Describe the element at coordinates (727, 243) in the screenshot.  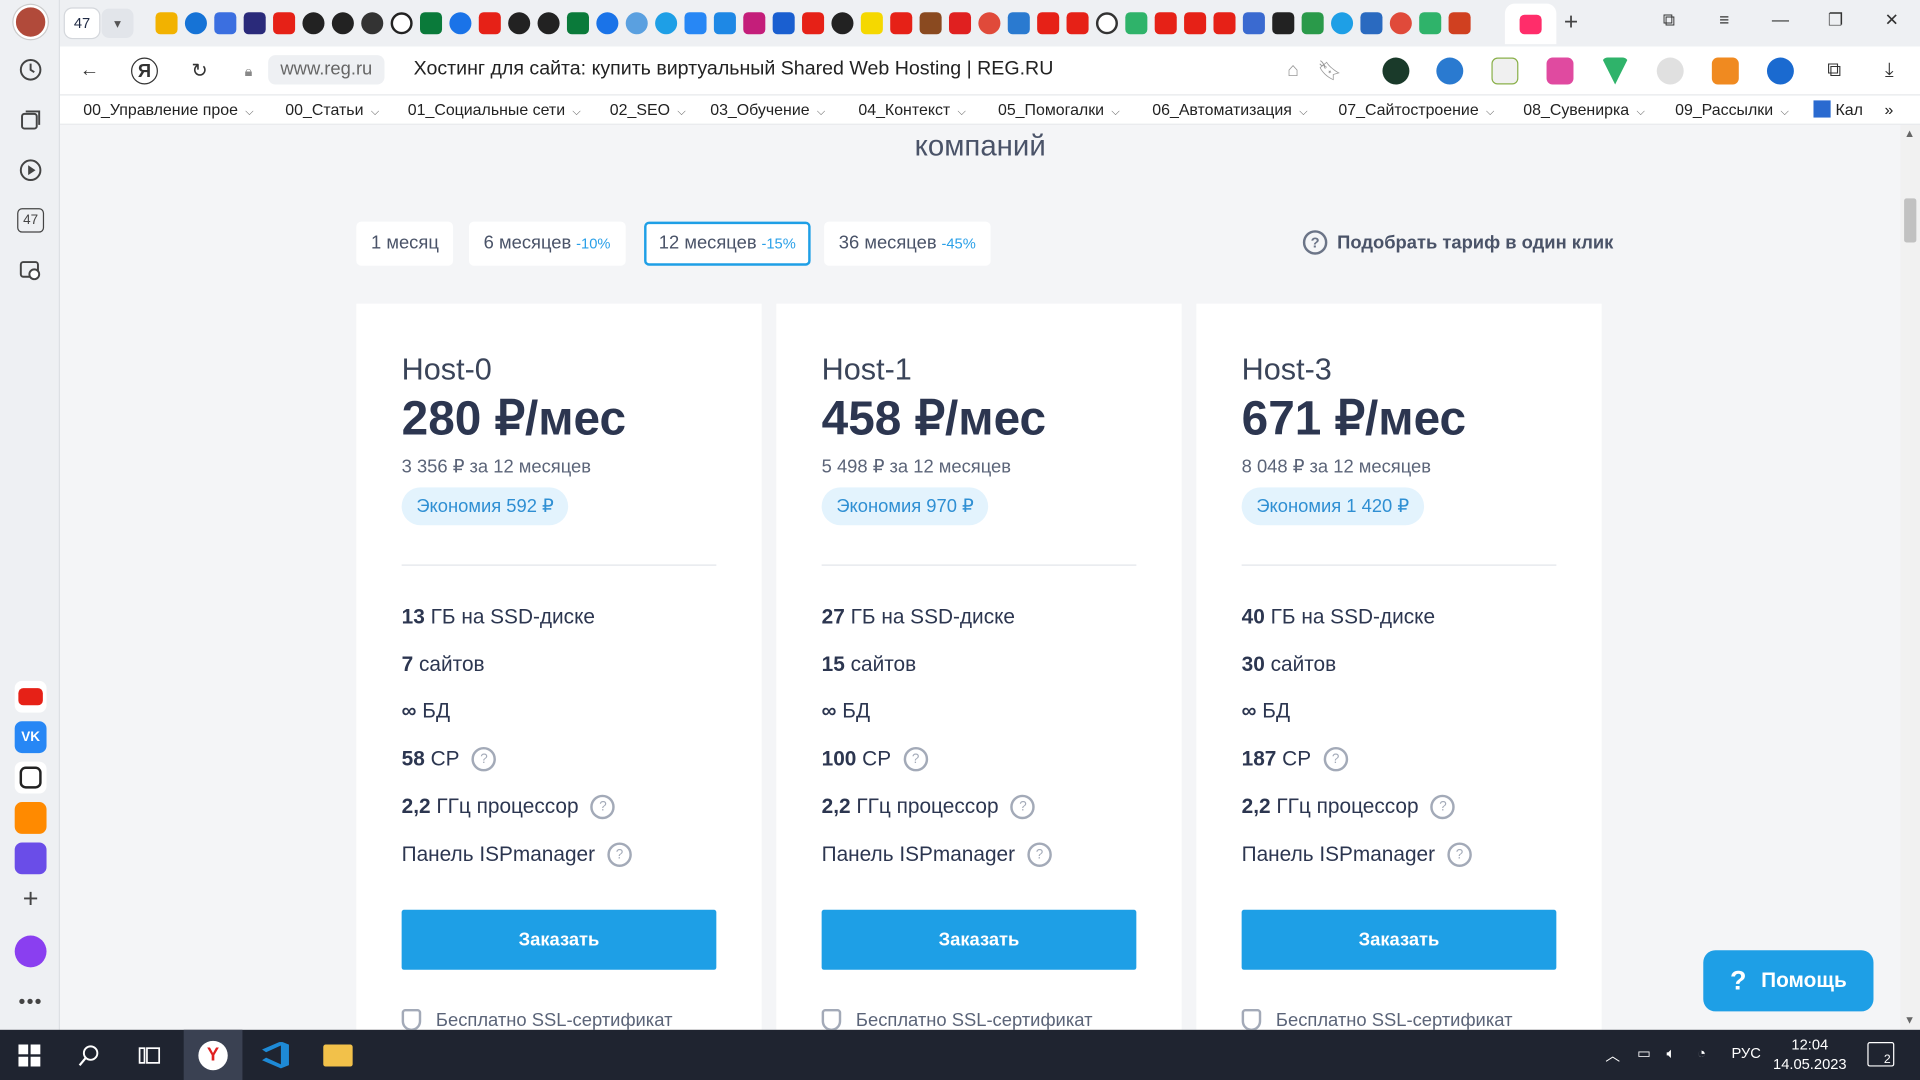
I see `period-12-months: 12 месяцев -15%` at that location.